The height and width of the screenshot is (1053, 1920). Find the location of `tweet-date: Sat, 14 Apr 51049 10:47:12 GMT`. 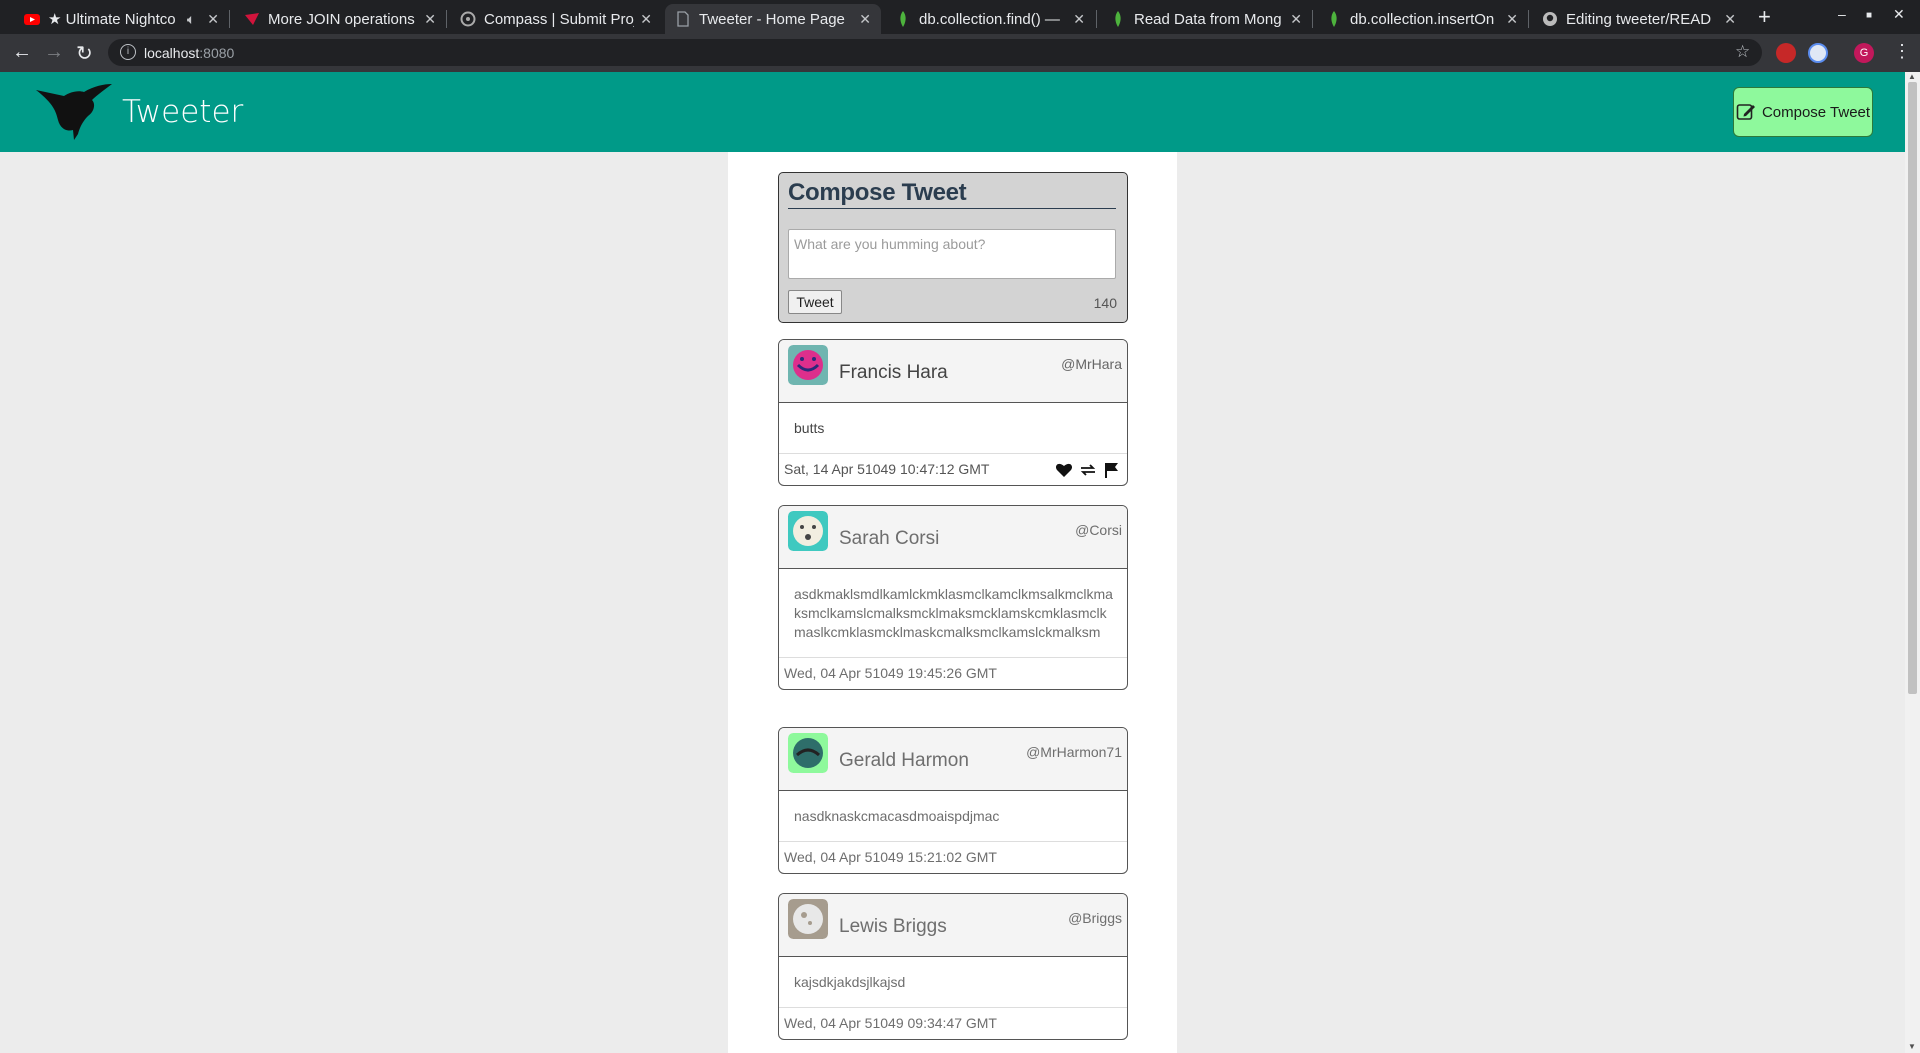

tweet-date: Sat, 14 Apr 51049 10:47:12 GMT is located at coordinates (887, 469).